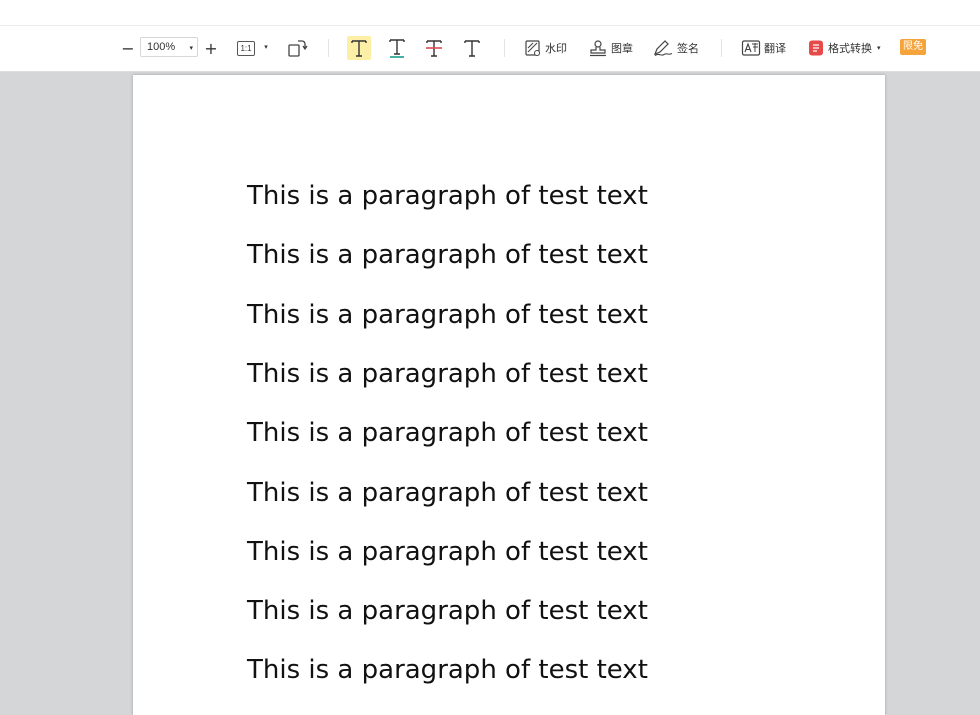  I want to click on signature-label: 签名, so click(688, 48).